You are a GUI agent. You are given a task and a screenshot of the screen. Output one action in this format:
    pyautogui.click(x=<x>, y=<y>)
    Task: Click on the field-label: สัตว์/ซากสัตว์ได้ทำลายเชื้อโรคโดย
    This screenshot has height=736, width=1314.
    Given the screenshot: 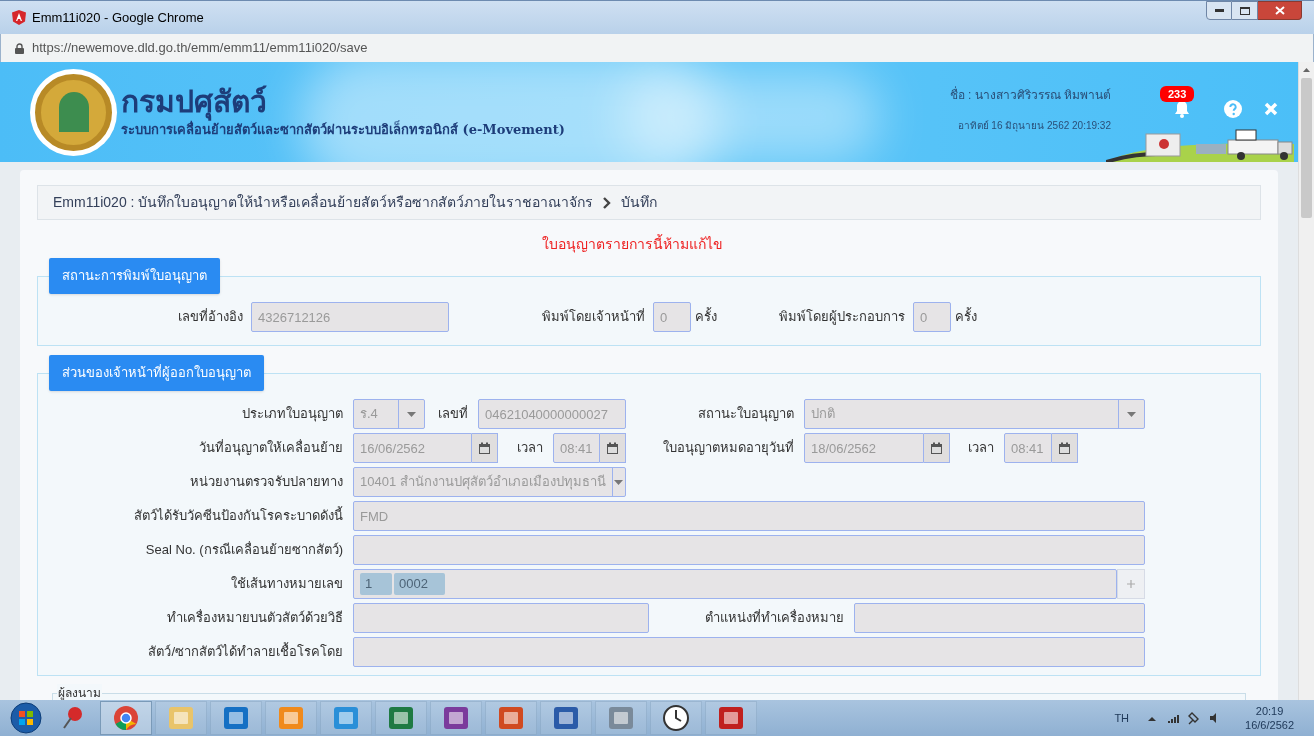 What is the action you would take?
    pyautogui.click(x=245, y=652)
    